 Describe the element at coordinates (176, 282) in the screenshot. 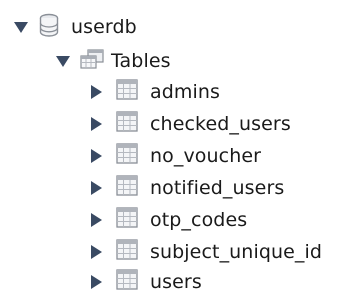

I see `table-label: users` at that location.